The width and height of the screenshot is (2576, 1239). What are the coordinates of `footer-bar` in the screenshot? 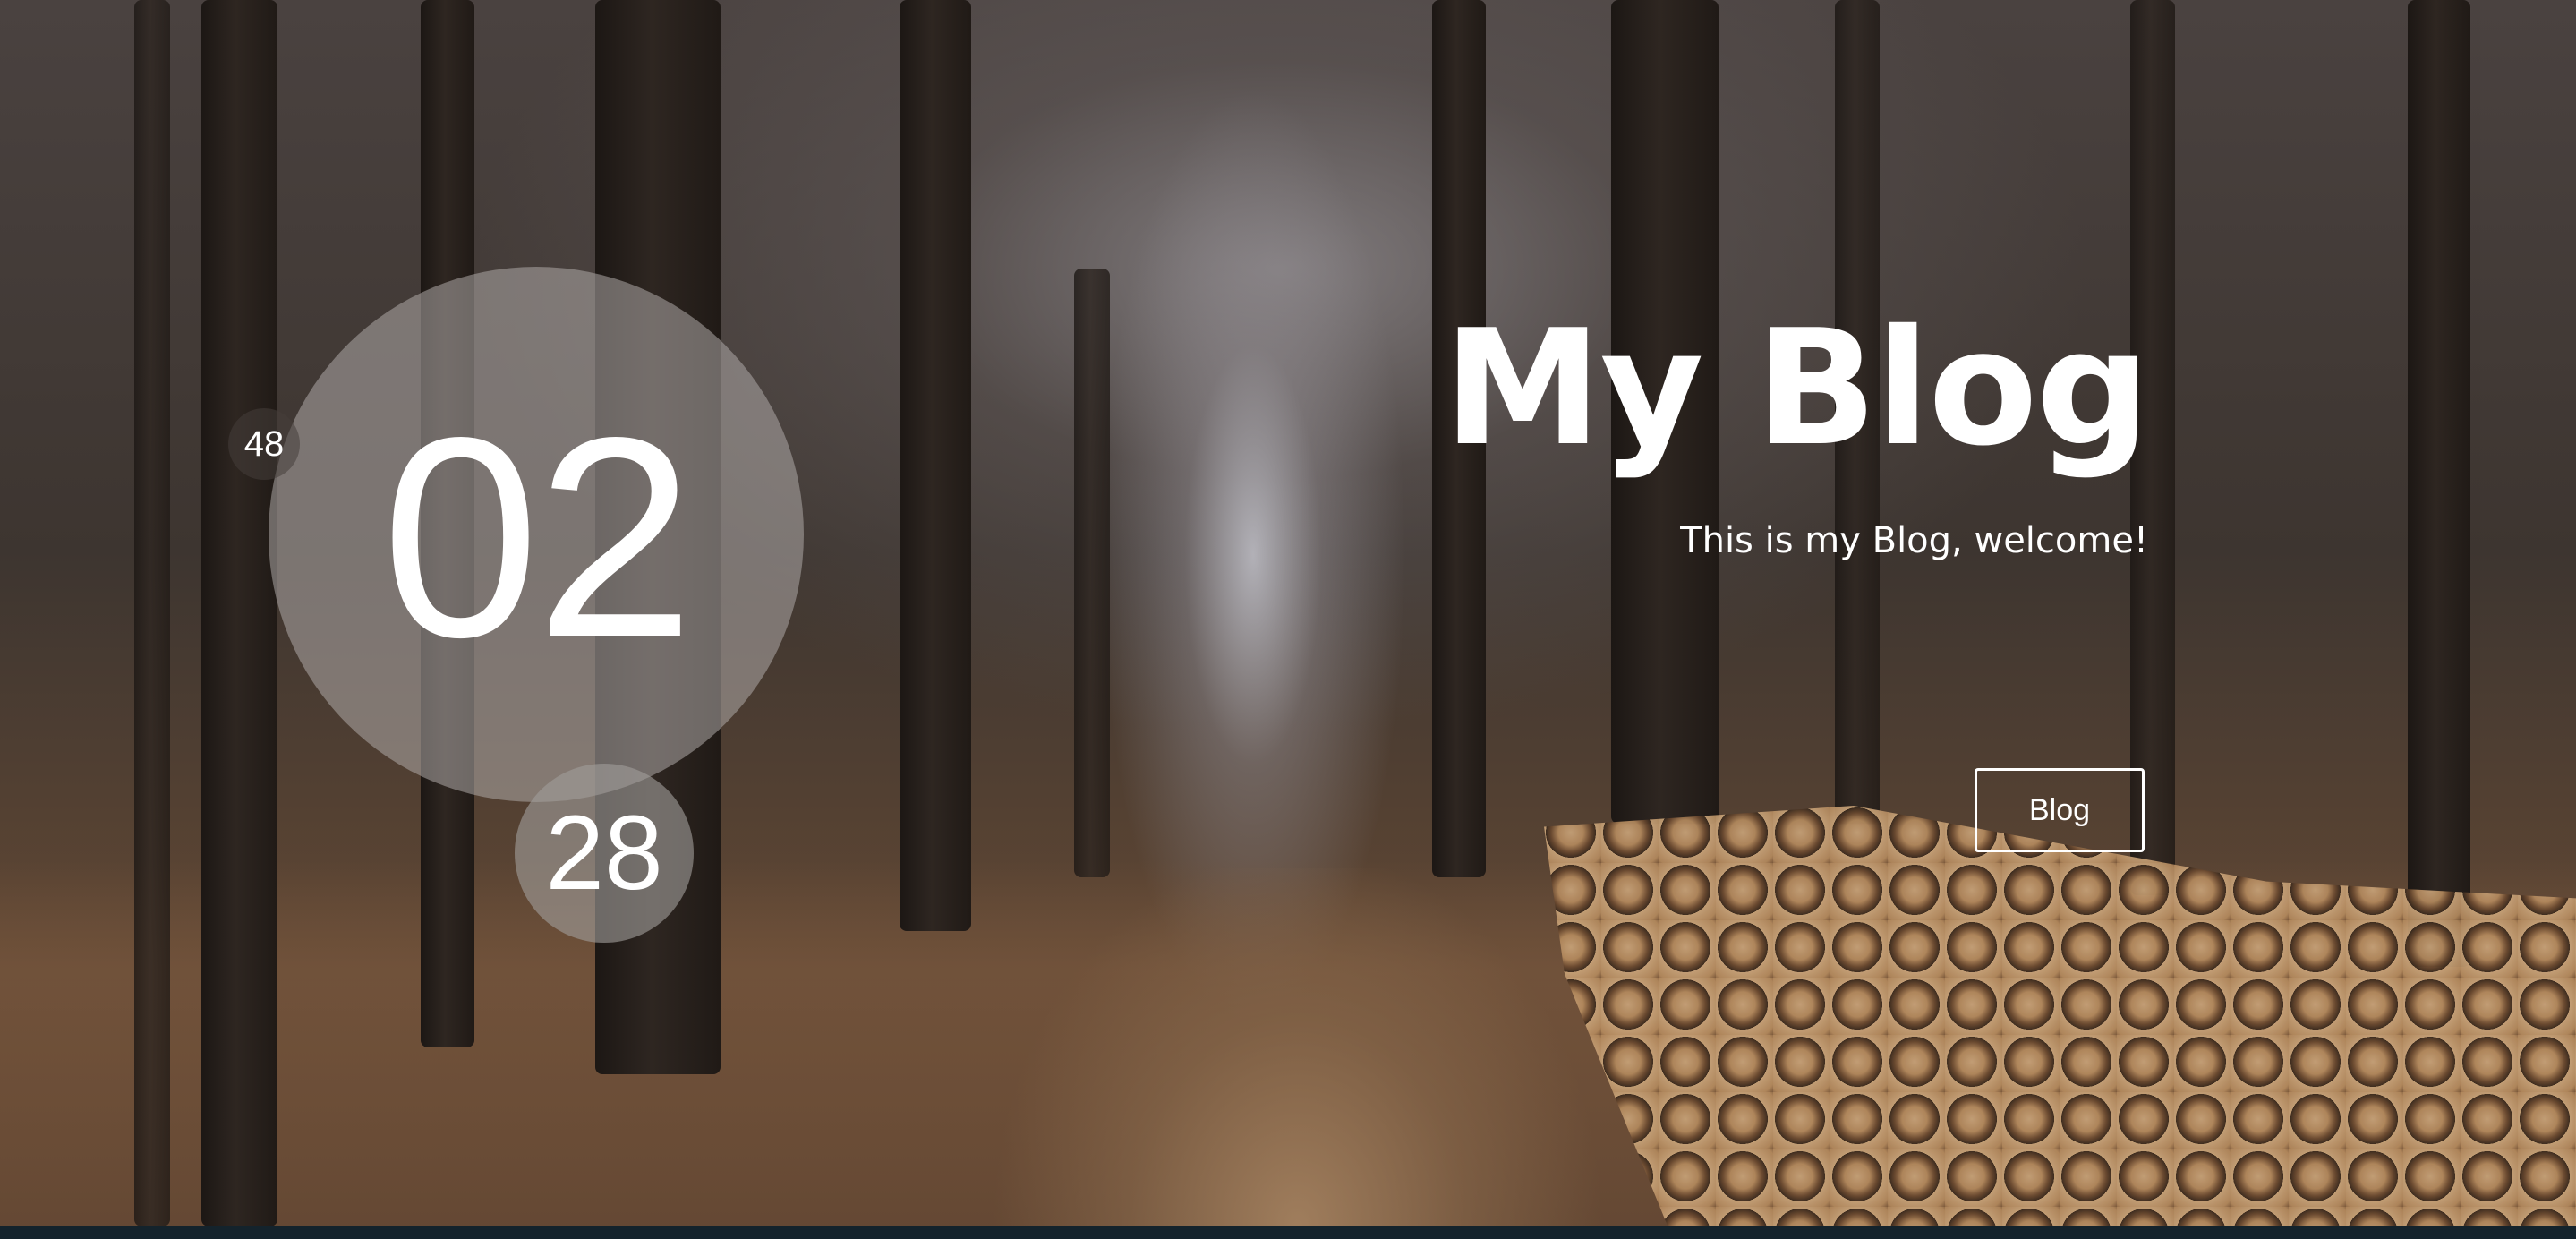 It's located at (1288, 1232).